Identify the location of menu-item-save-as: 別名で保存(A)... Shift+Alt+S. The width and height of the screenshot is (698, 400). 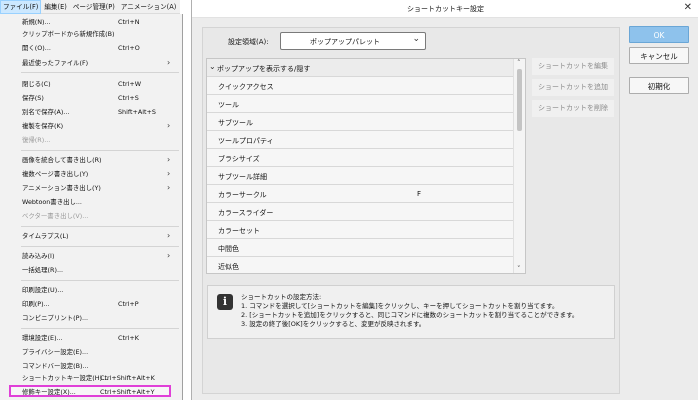
(91, 112).